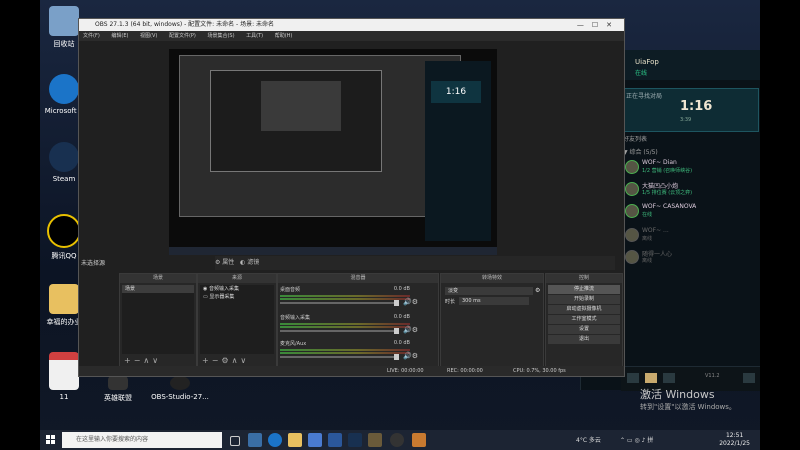 Image resolution: width=800 pixels, height=450 pixels. Describe the element at coordinates (734, 443) in the screenshot. I see `clock-date: 2022/1/25` at that location.